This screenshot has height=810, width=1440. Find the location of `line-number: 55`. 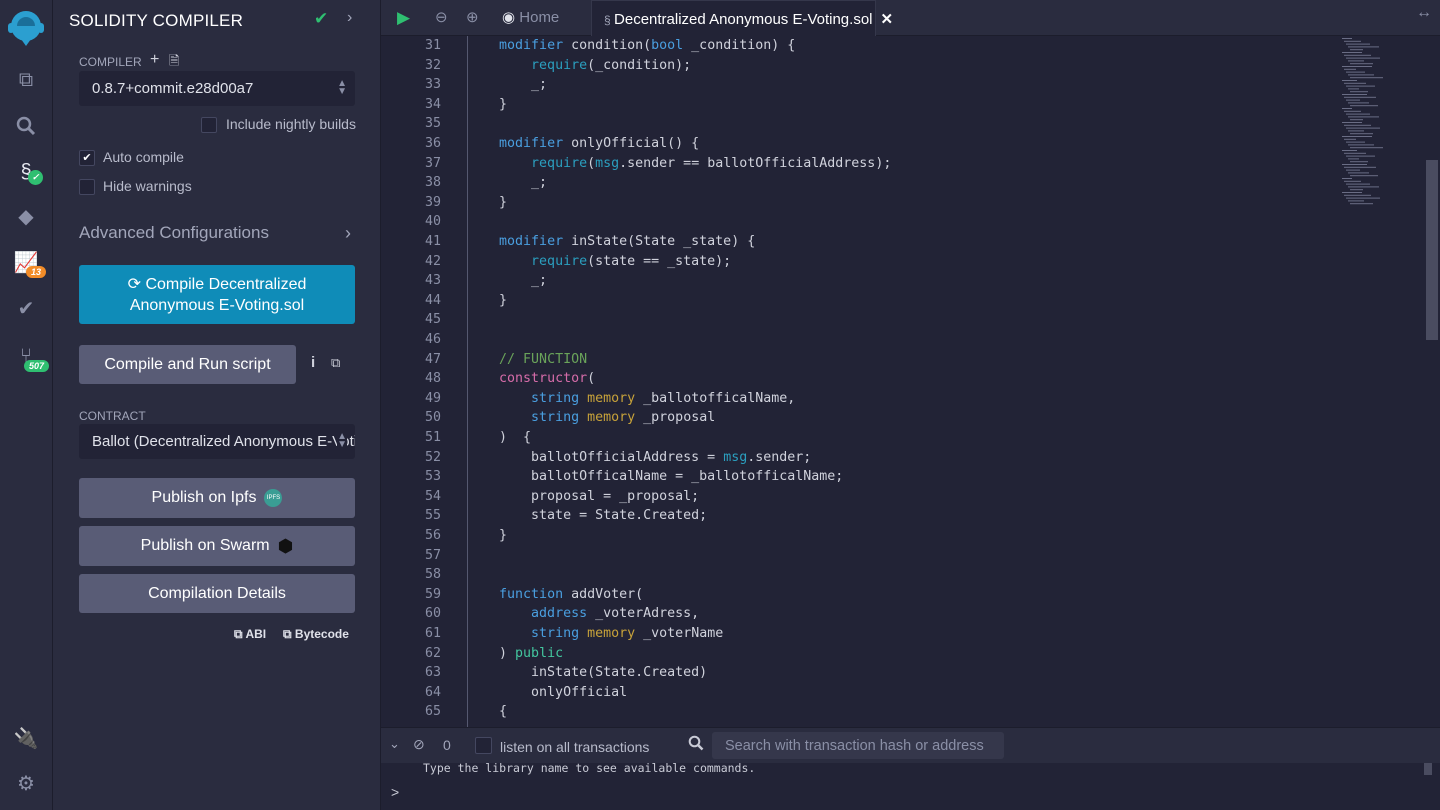

line-number: 55 is located at coordinates (432, 516).